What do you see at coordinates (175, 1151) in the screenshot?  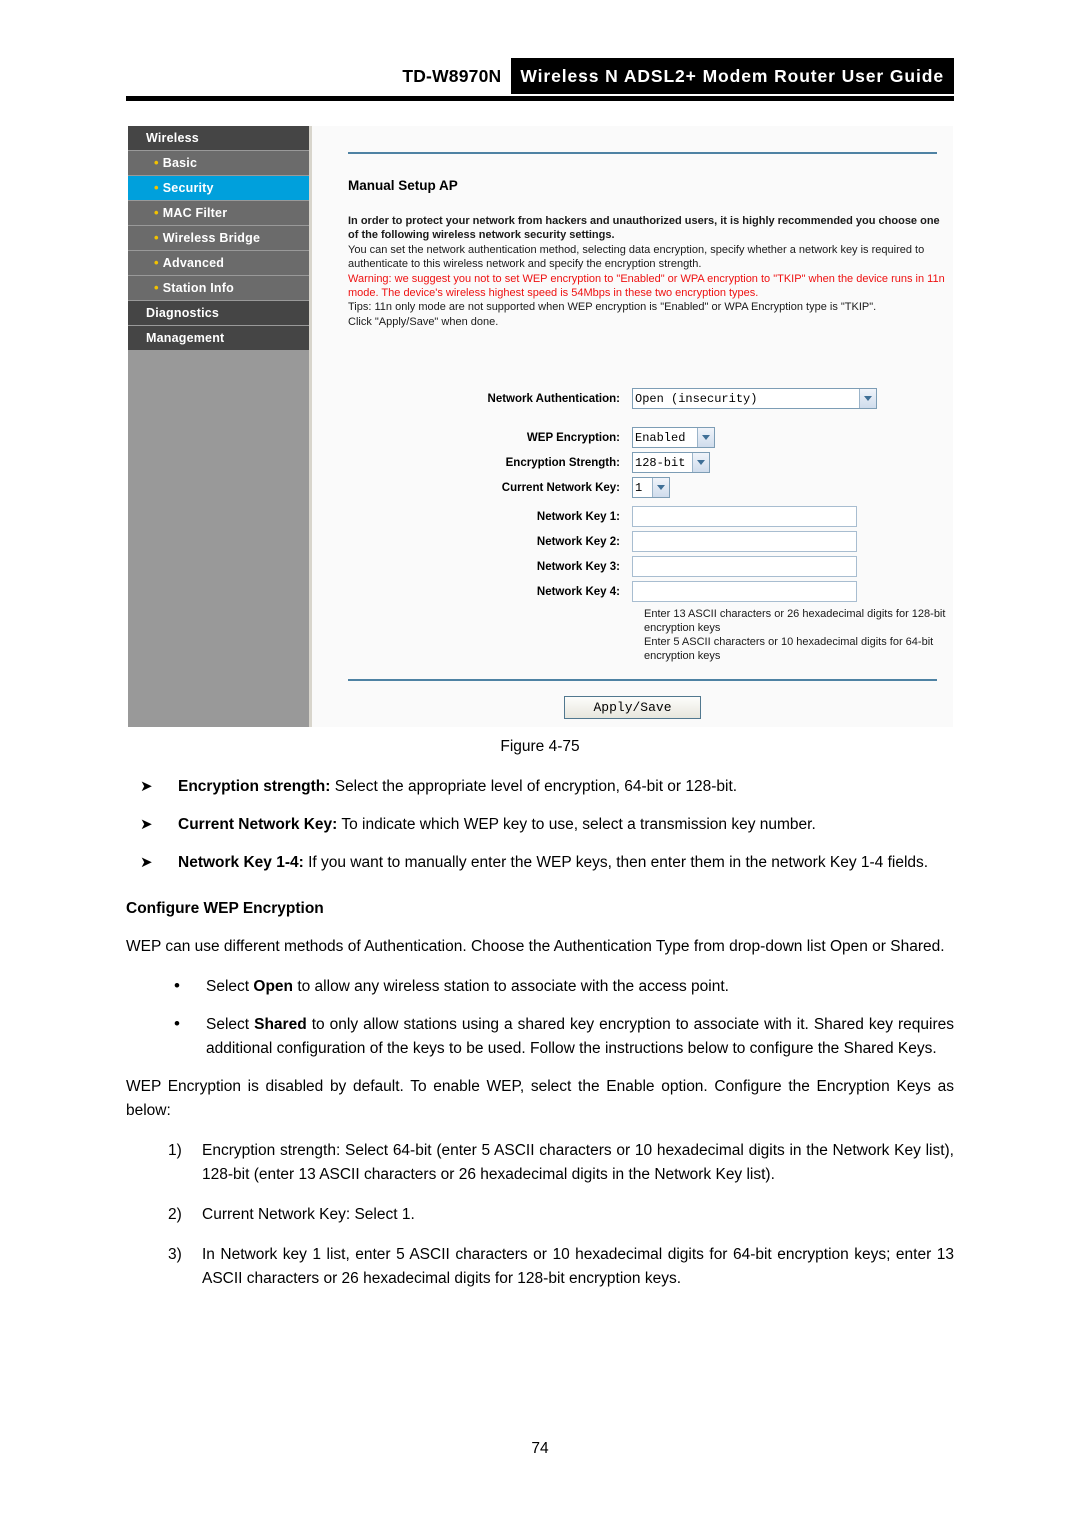 I see `numbered-item-marker: 1)` at bounding box center [175, 1151].